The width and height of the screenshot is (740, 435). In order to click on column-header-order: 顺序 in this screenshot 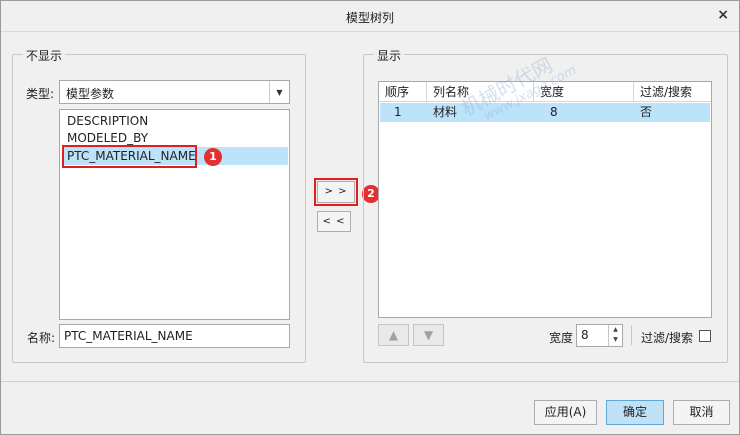, I will do `click(403, 92)`.